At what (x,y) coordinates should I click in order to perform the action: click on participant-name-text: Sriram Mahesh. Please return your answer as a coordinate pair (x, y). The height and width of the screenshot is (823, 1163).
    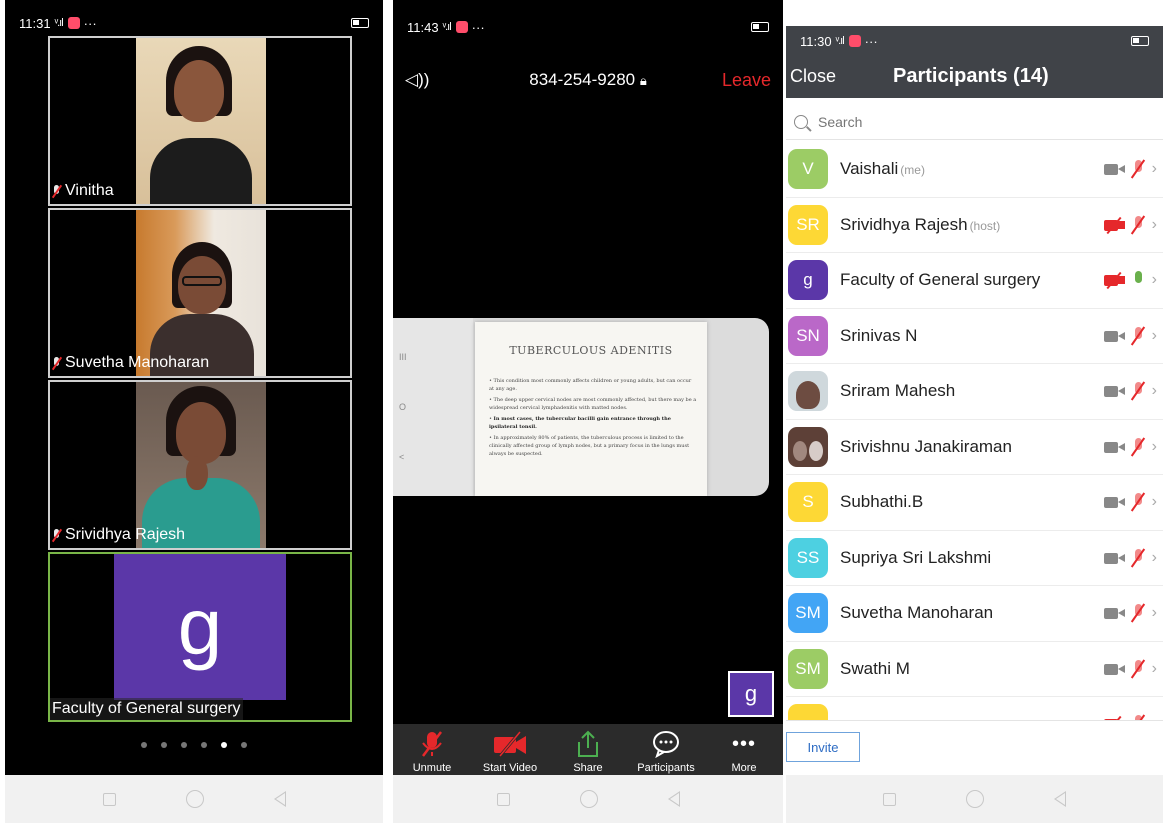
    Looking at the image, I should click on (898, 391).